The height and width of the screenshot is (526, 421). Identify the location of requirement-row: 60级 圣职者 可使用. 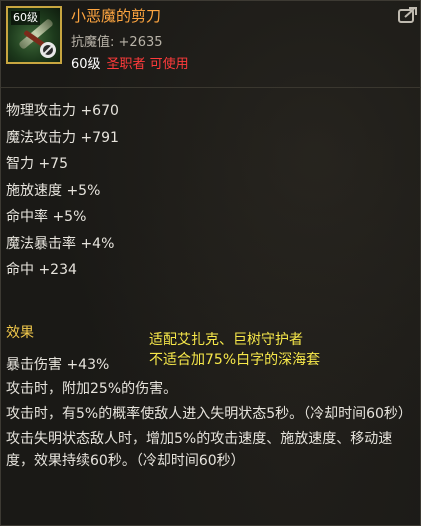
(130, 65).